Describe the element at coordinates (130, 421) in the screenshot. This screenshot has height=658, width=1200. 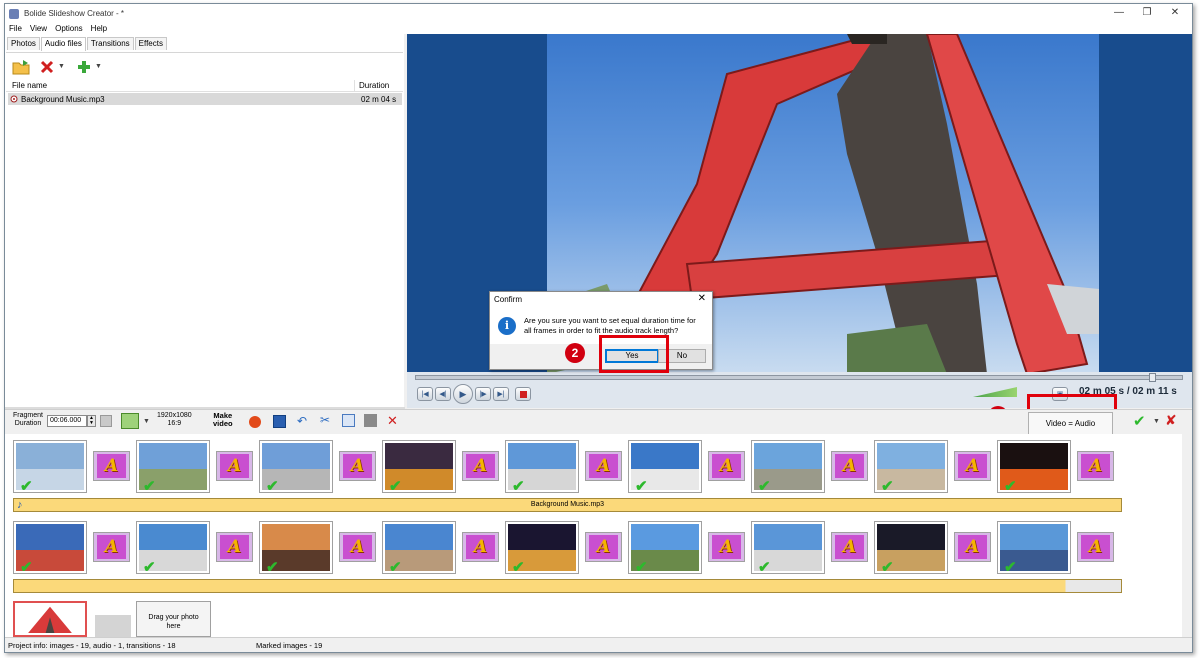
I see `person-icon` at that location.